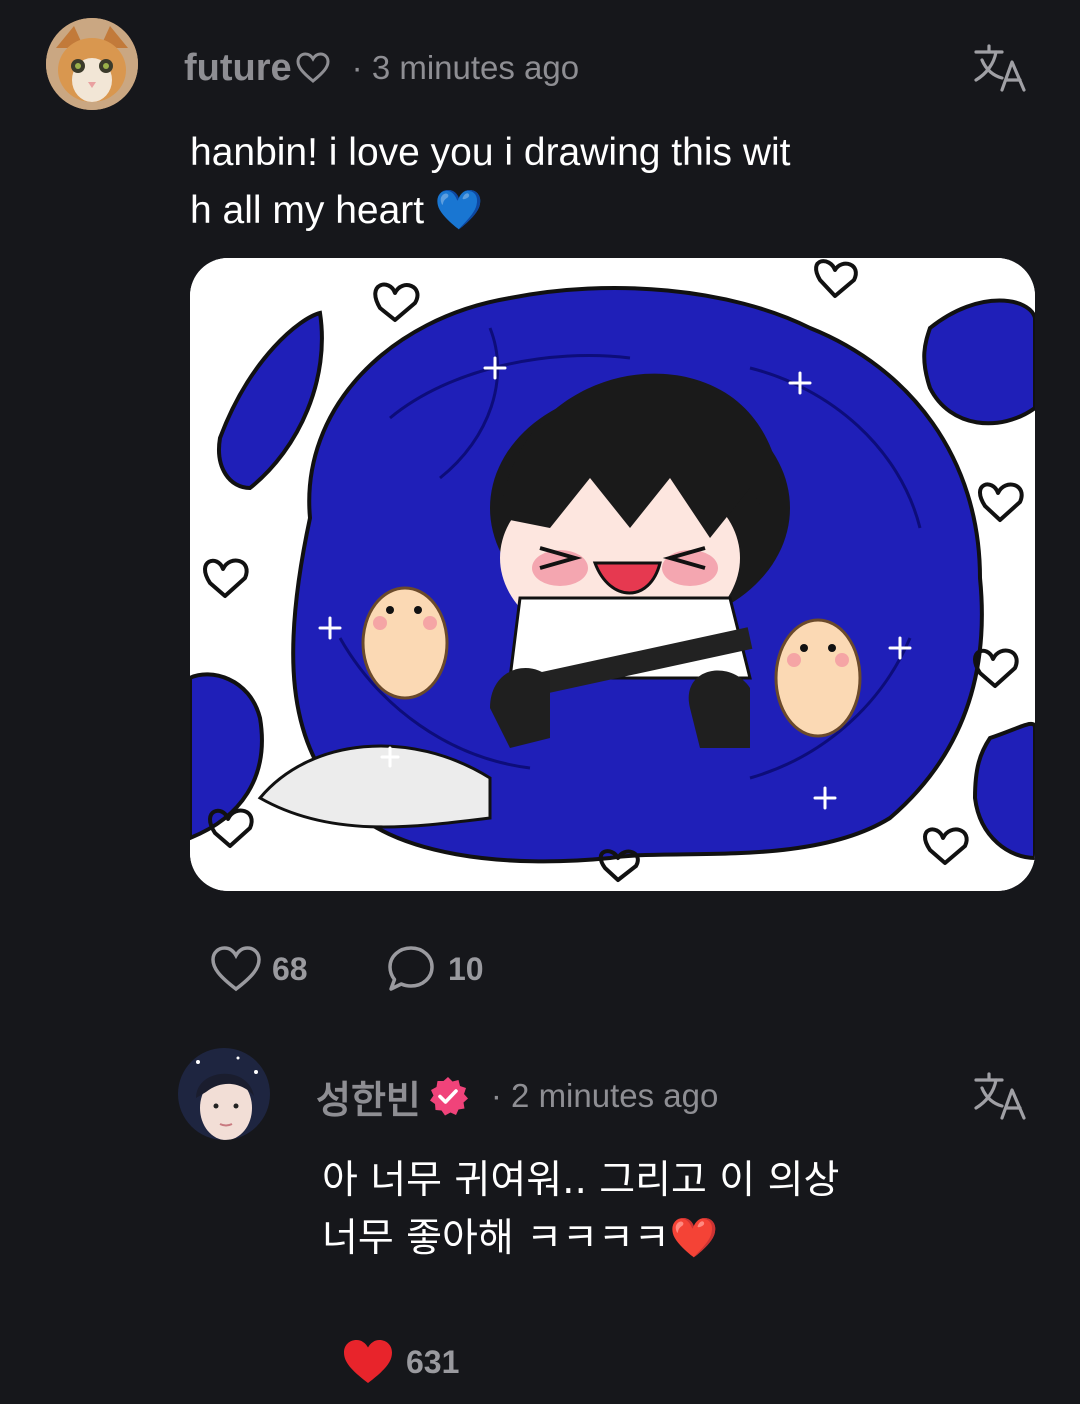 Image resolution: width=1080 pixels, height=1404 pixels. I want to click on reply-author-name: 성한빈, so click(368, 1096).